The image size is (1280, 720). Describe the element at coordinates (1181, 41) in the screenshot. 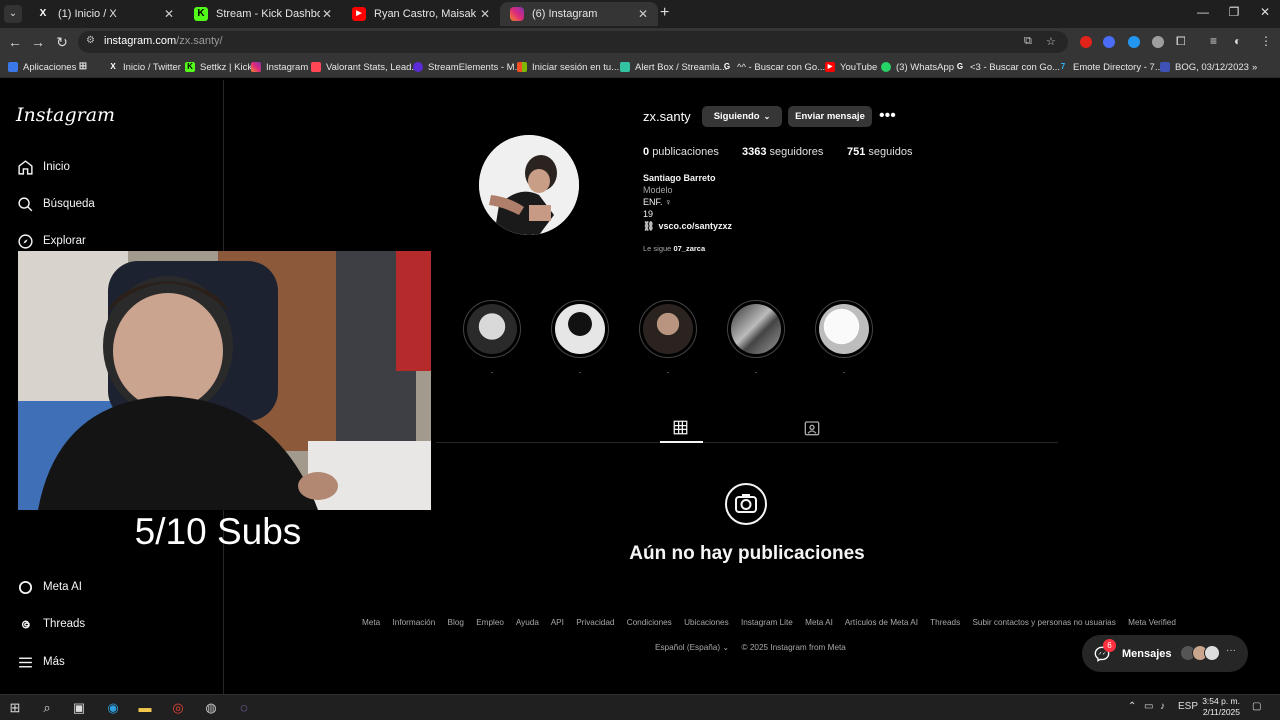

I see `extensions-puzzle-icon: ⧠` at that location.